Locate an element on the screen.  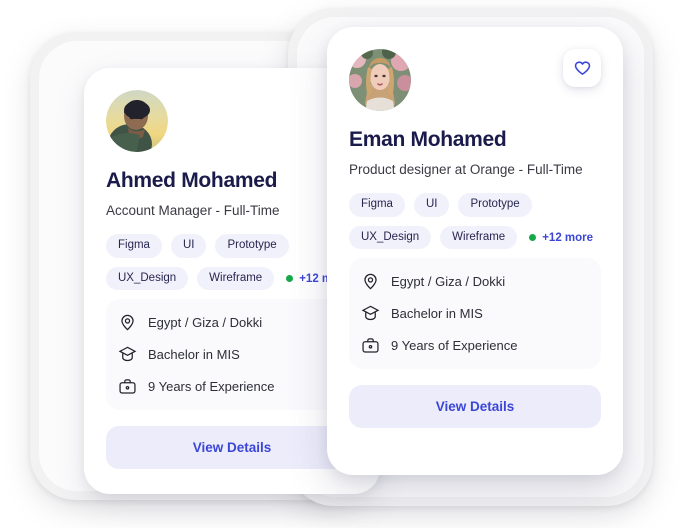
profile-subtitle: Account Manager - Full-Time is located at coordinates (193, 211).